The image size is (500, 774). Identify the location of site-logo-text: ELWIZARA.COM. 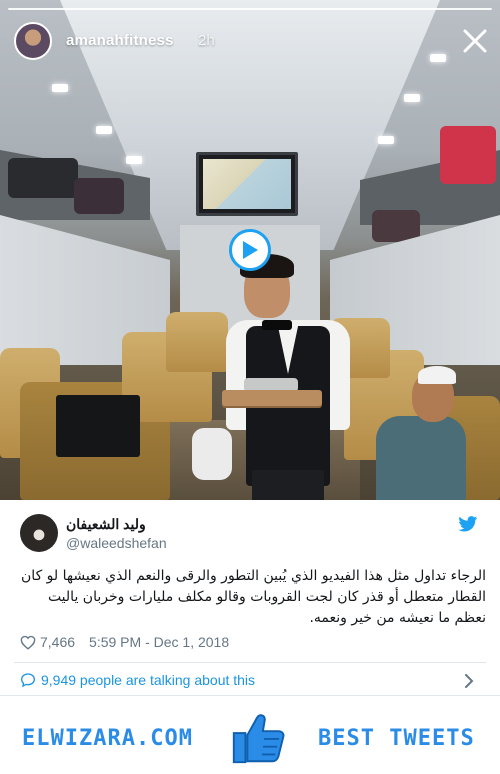
(107, 738).